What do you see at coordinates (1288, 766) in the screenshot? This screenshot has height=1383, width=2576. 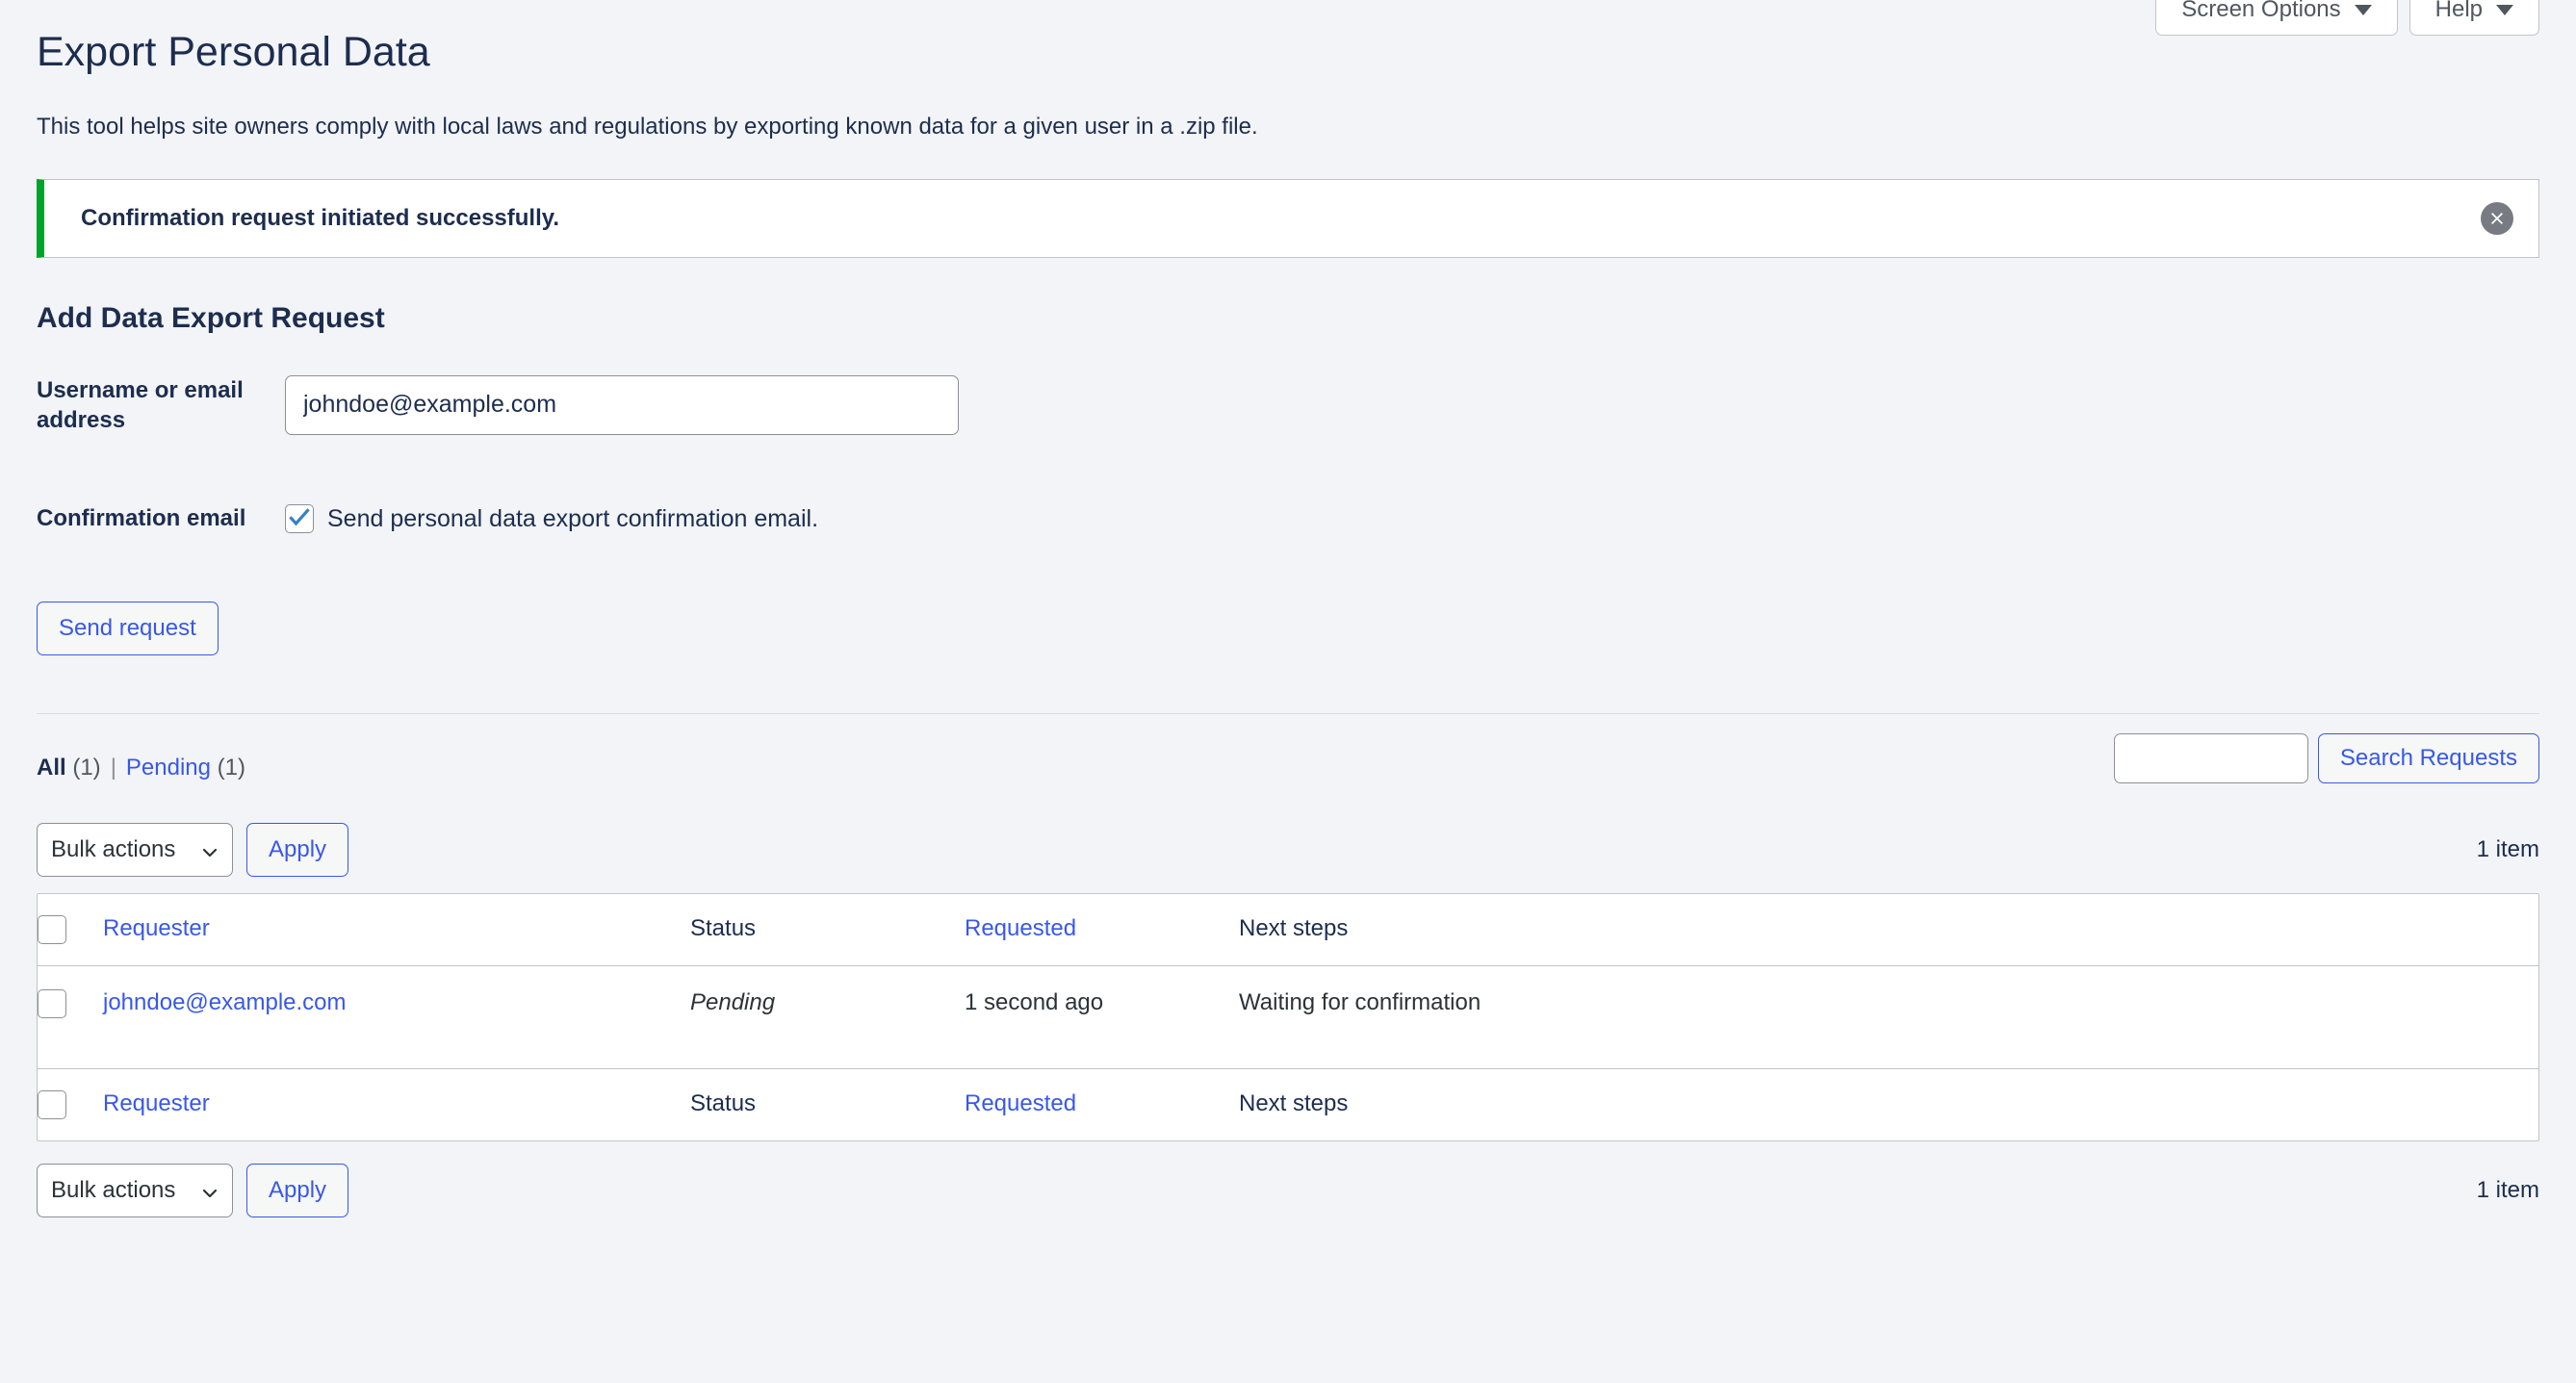 I see `list-toolbar: All (1) | Pending (1) Search Requests` at bounding box center [1288, 766].